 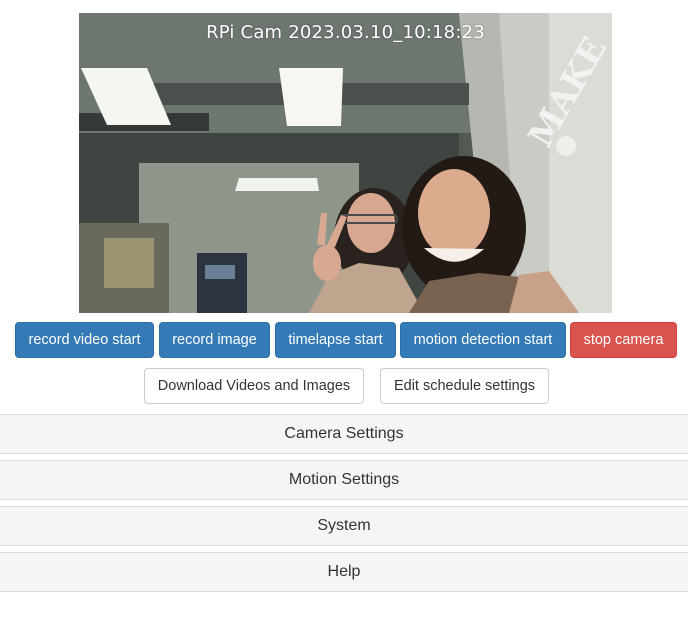 What do you see at coordinates (84, 340) in the screenshot?
I see `record-video-start-button: record video start` at bounding box center [84, 340].